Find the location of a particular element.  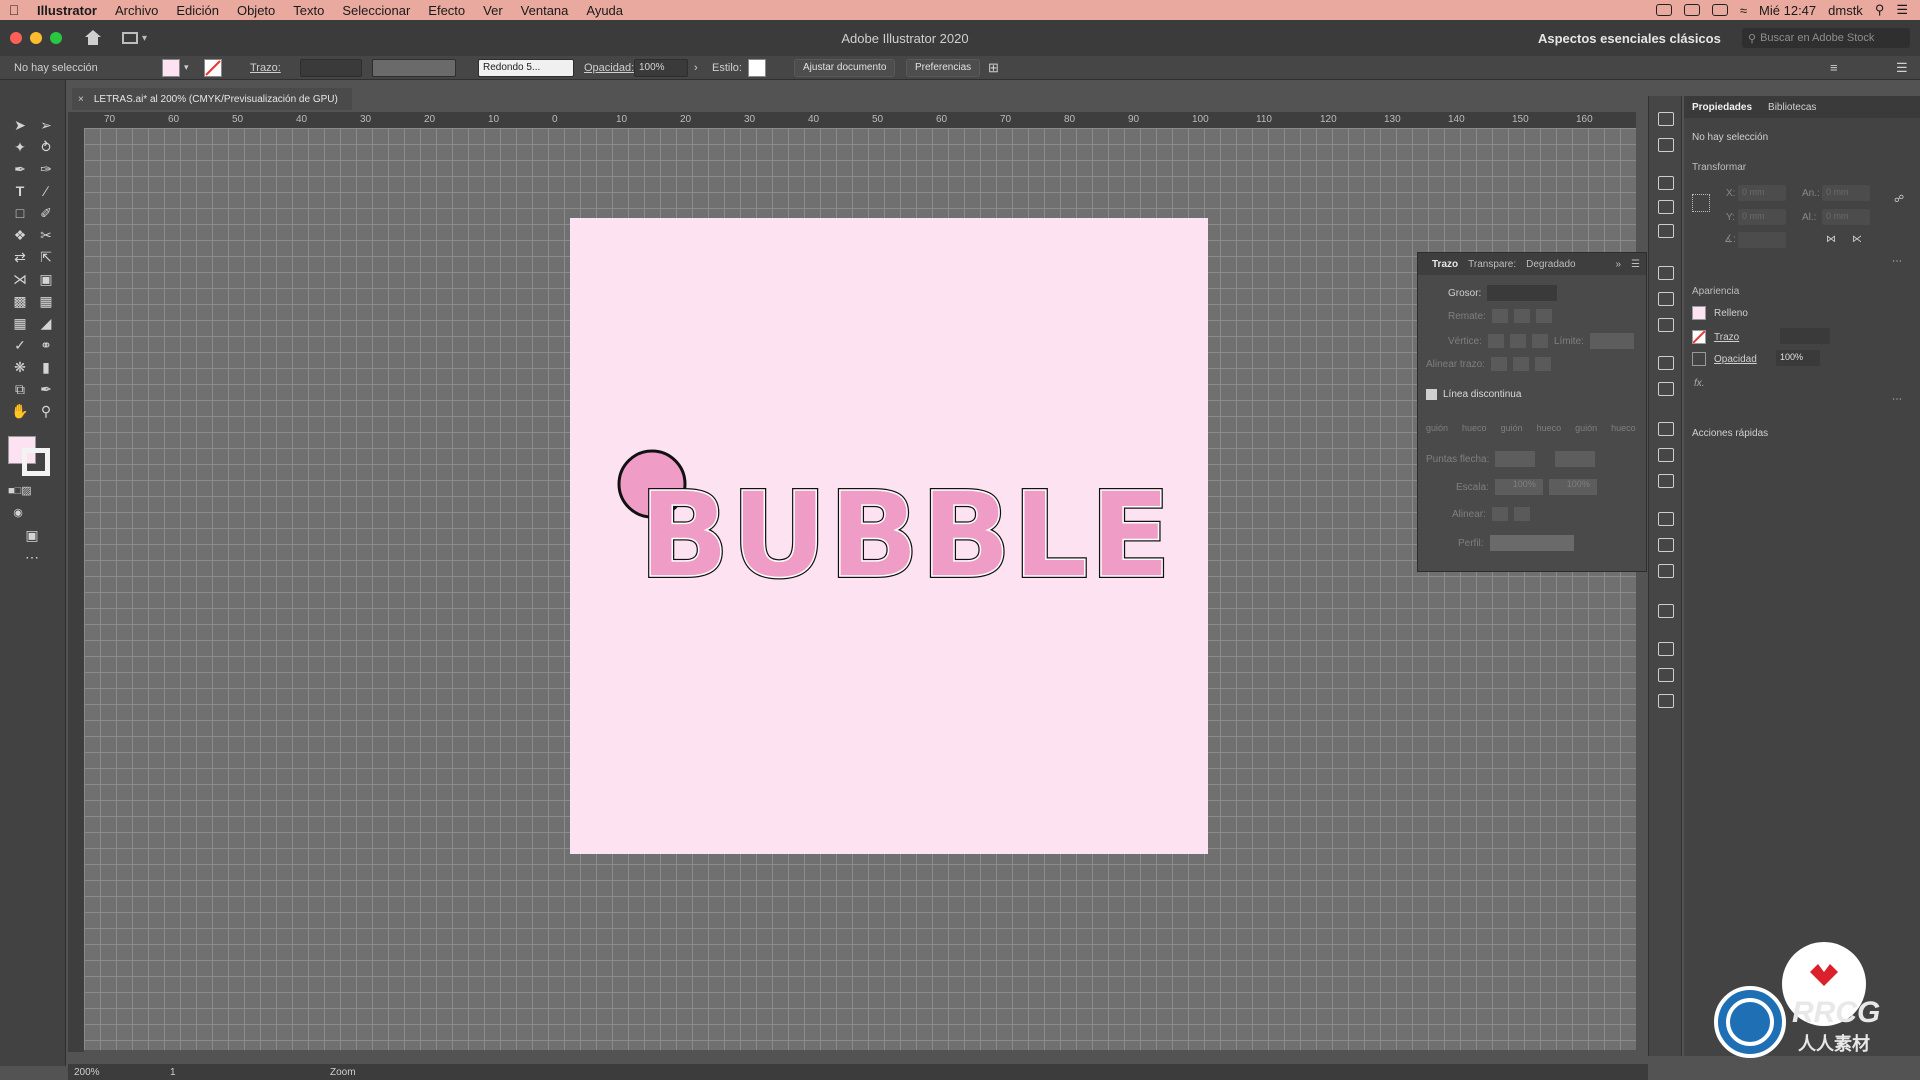

arrow-scale-start-field: 100% is located at coordinates (1518, 487).